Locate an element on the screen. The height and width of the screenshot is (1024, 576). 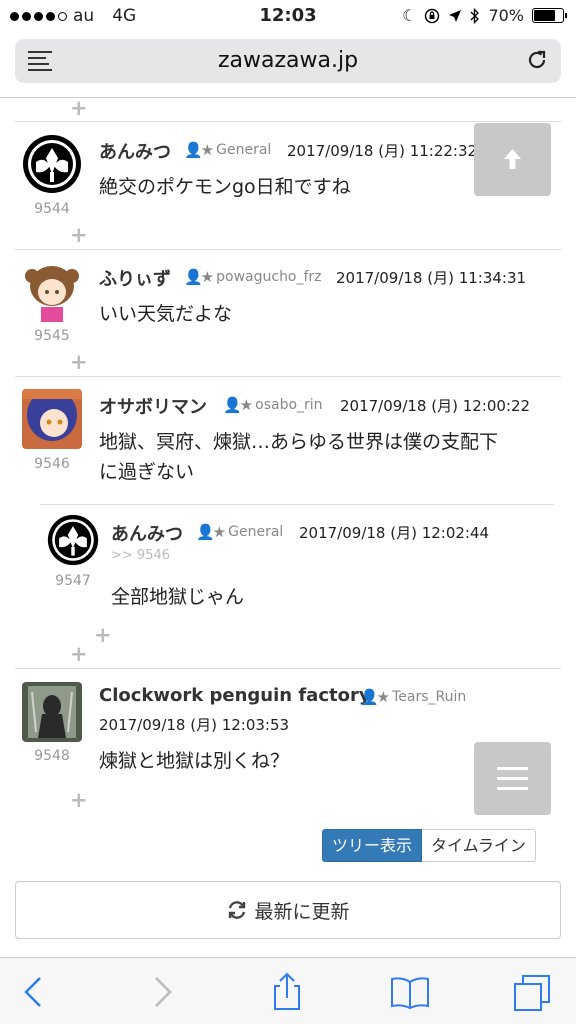
bluetooth-icon is located at coordinates (475, 15).